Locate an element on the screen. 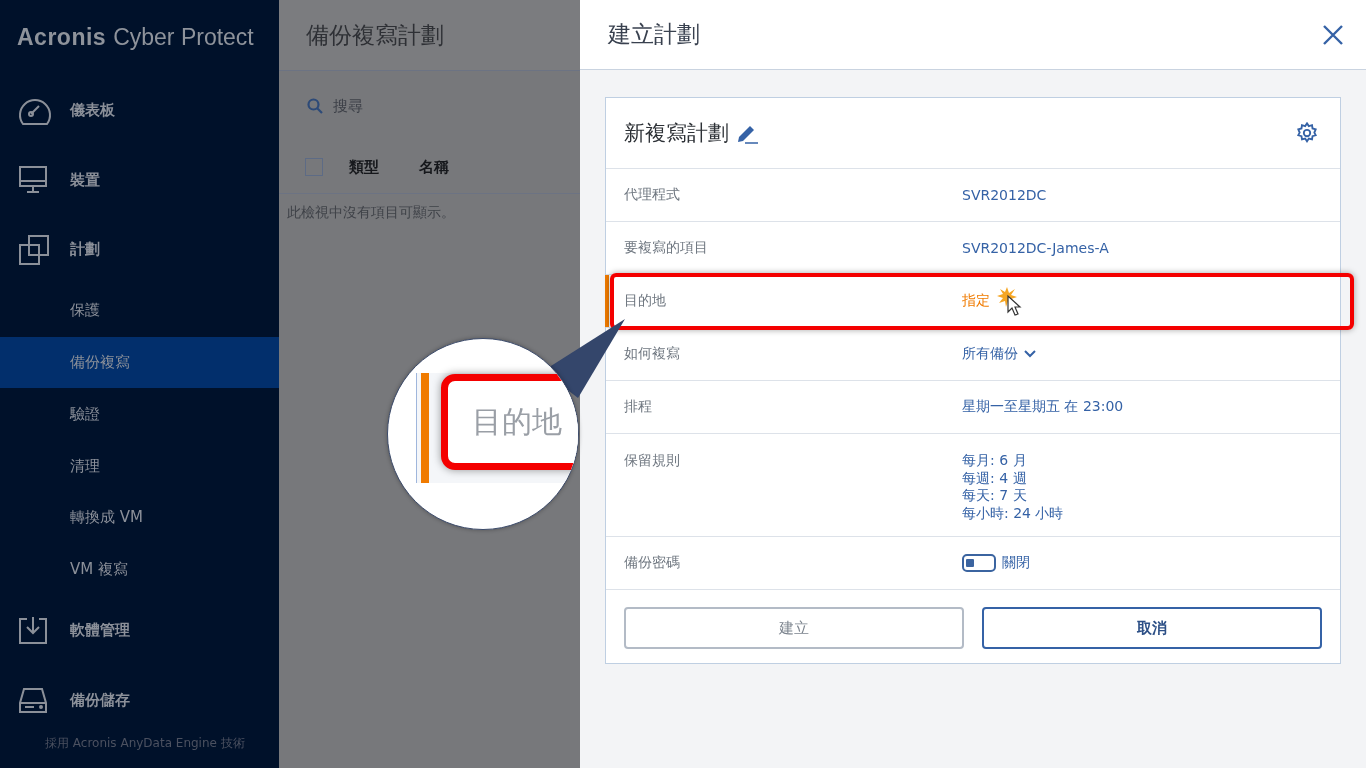 This screenshot has height=768, width=1366. drive-icon is located at coordinates (33, 700).